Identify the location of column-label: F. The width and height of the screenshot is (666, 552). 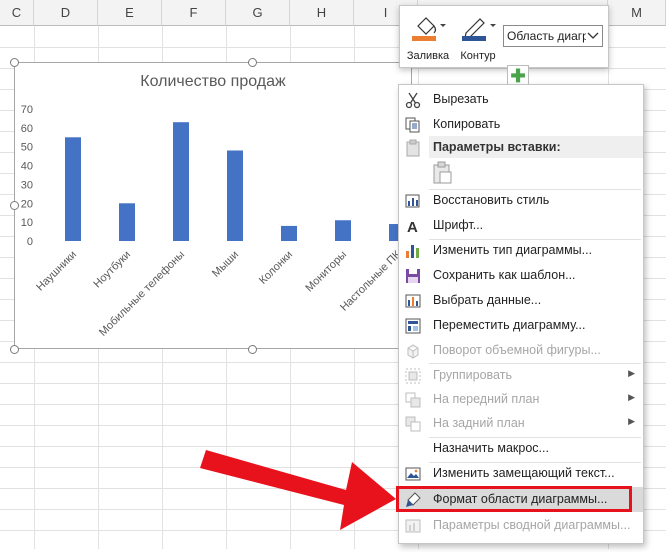
(193, 12).